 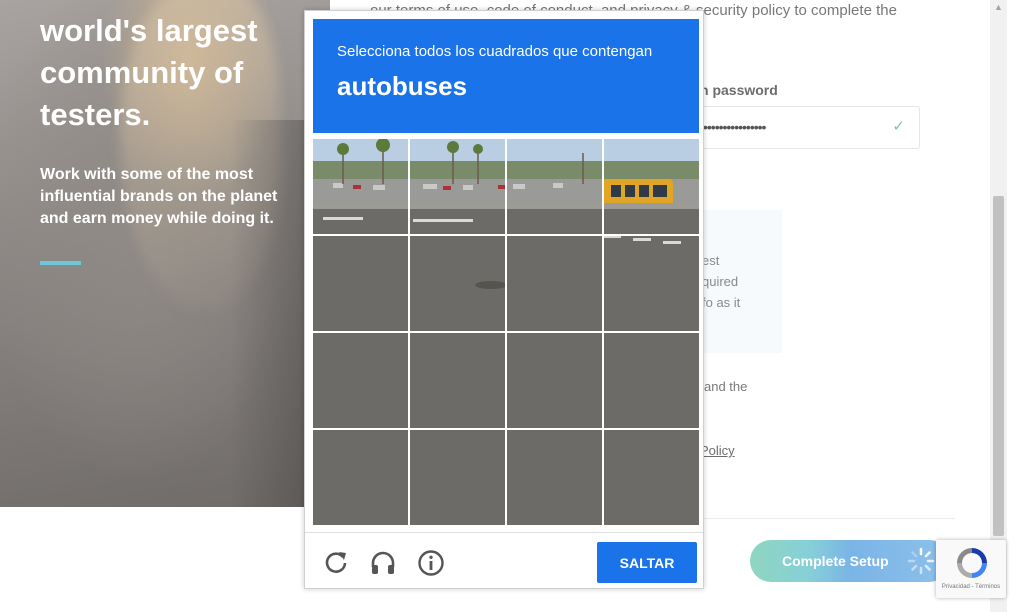 I want to click on recaptcha-badge: Privacidad - Términos, so click(x=971, y=569).